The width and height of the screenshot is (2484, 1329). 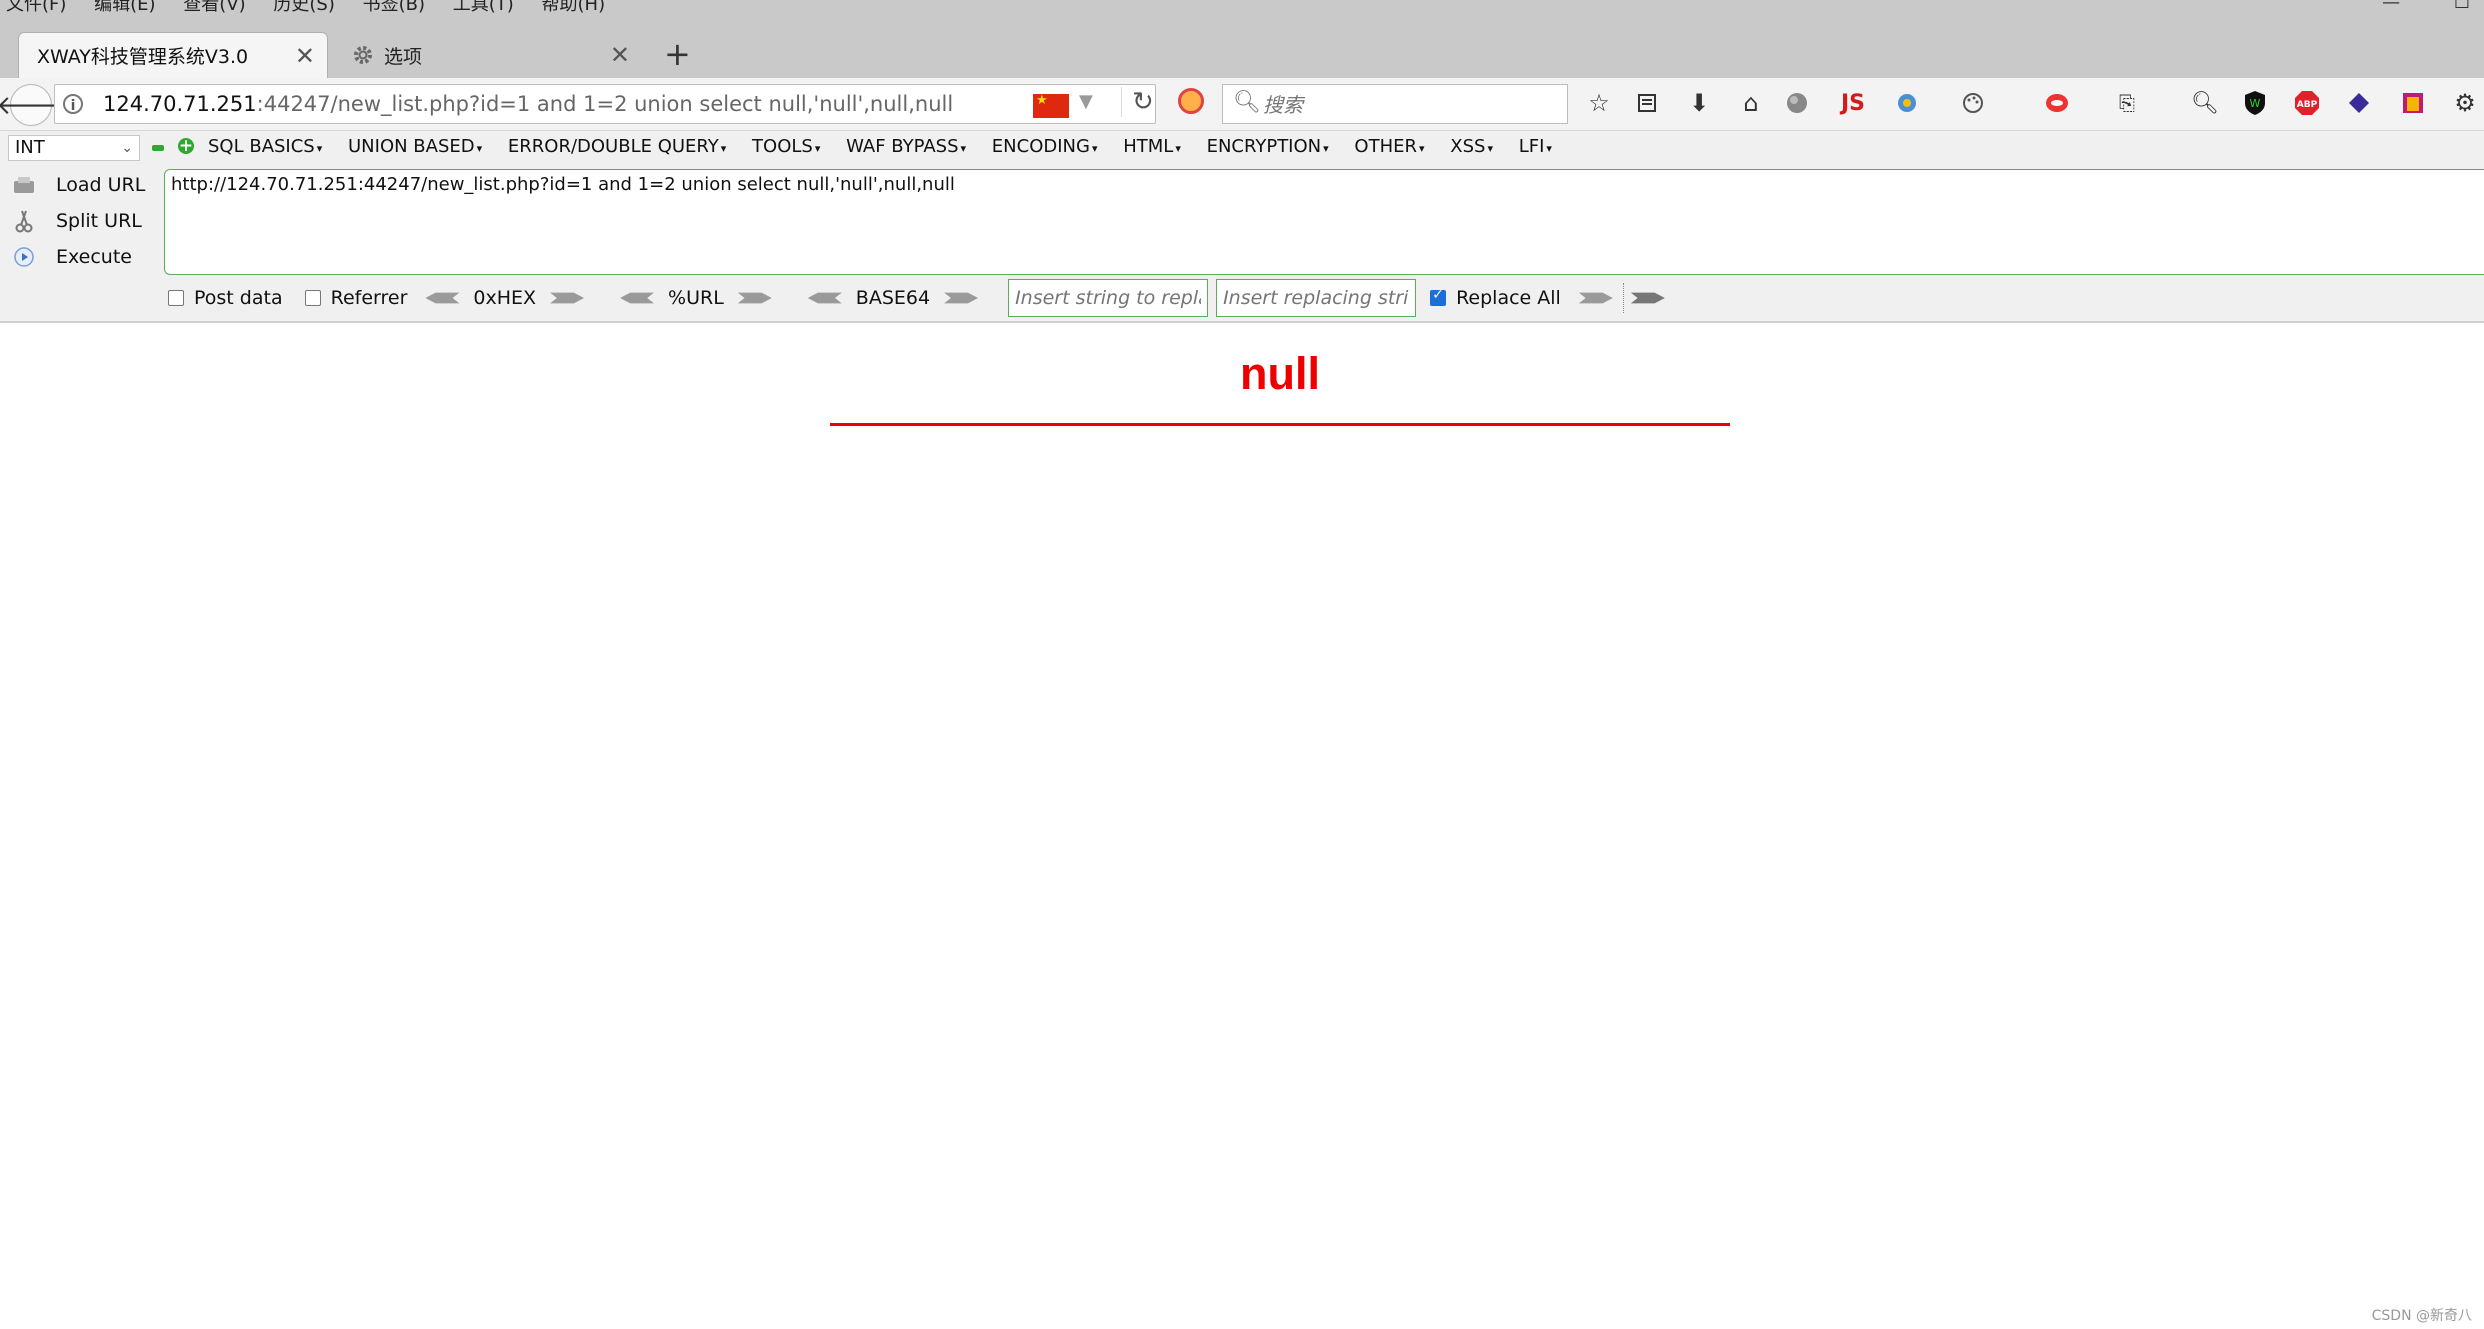 What do you see at coordinates (2057, 103) in the screenshot?
I see `colorzilla-icon` at bounding box center [2057, 103].